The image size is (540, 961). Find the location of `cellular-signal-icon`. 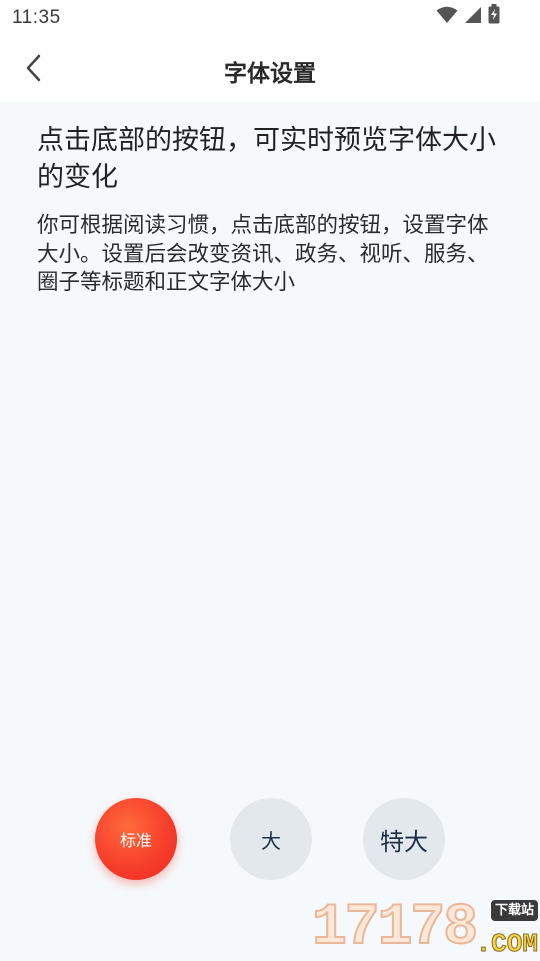

cellular-signal-icon is located at coordinates (473, 17).